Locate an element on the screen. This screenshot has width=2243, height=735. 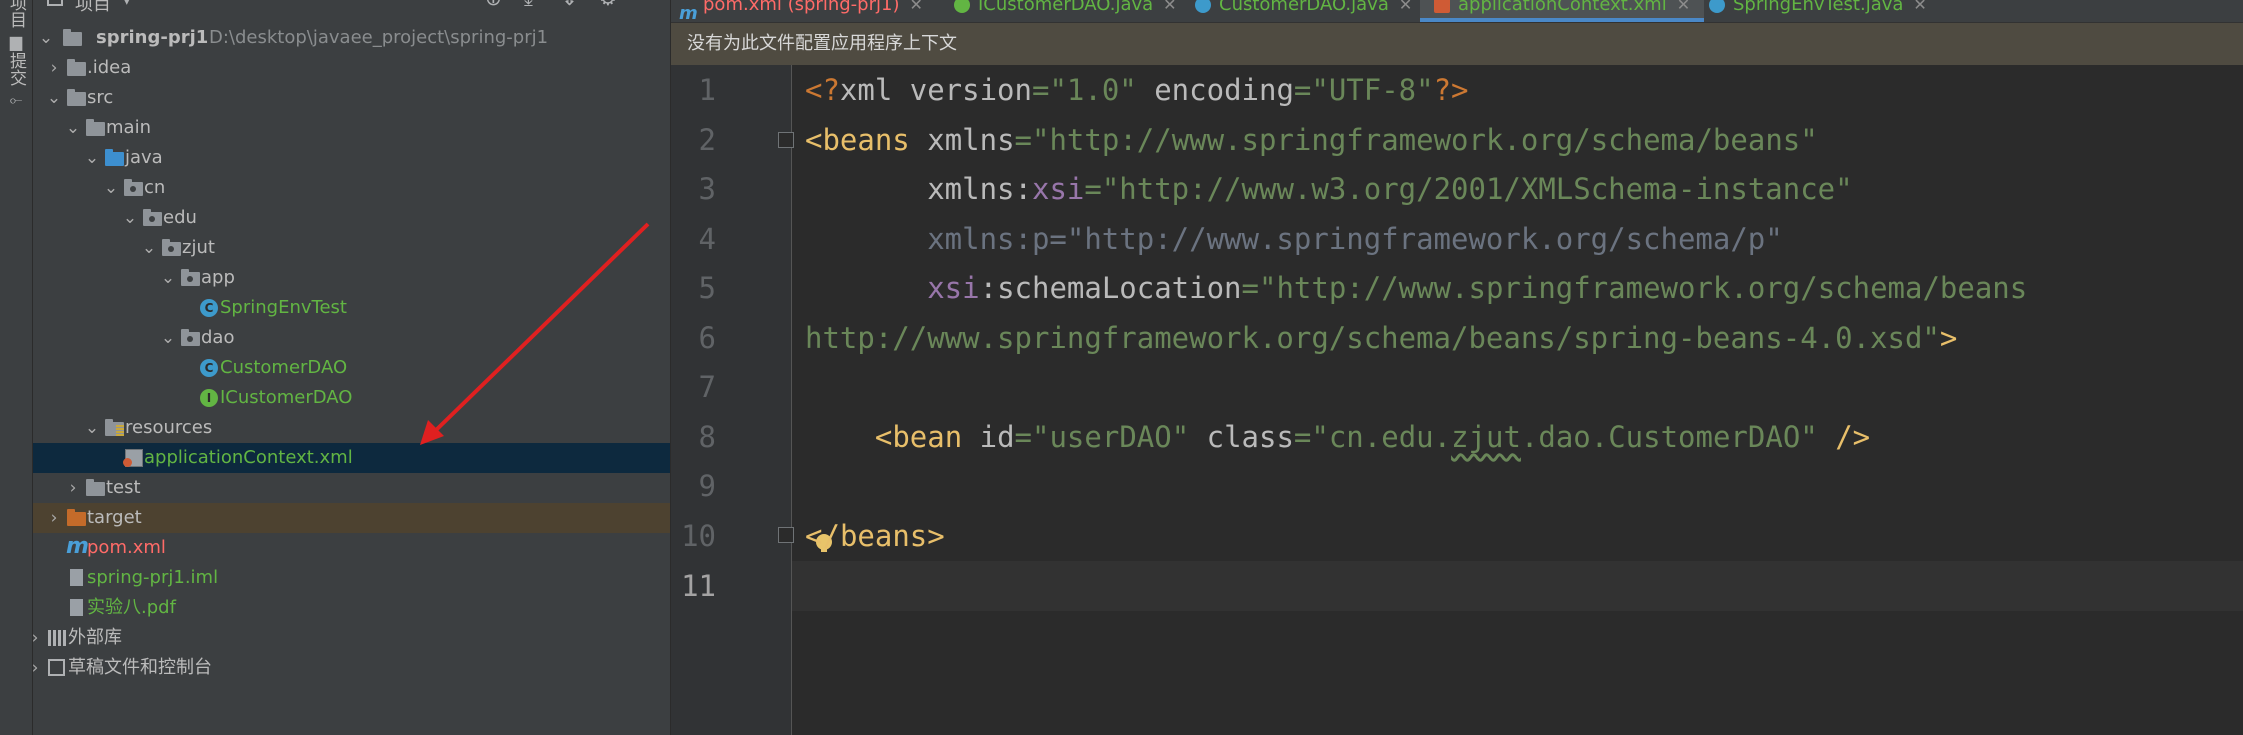
code-token: /> is located at coordinates (1844, 437).